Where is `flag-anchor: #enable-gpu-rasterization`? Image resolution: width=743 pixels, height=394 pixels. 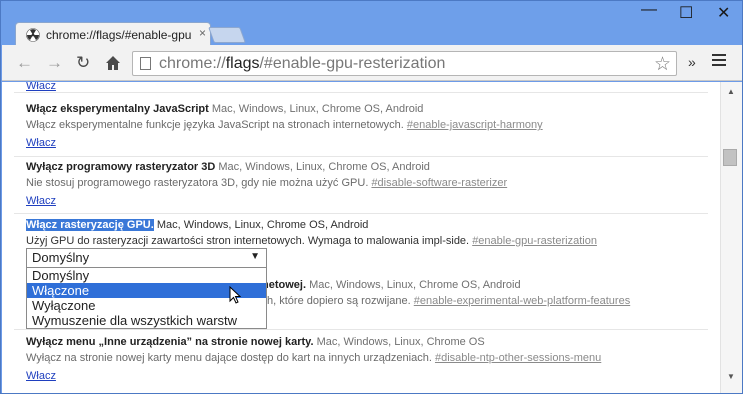
flag-anchor: #enable-gpu-rasterization is located at coordinates (534, 241).